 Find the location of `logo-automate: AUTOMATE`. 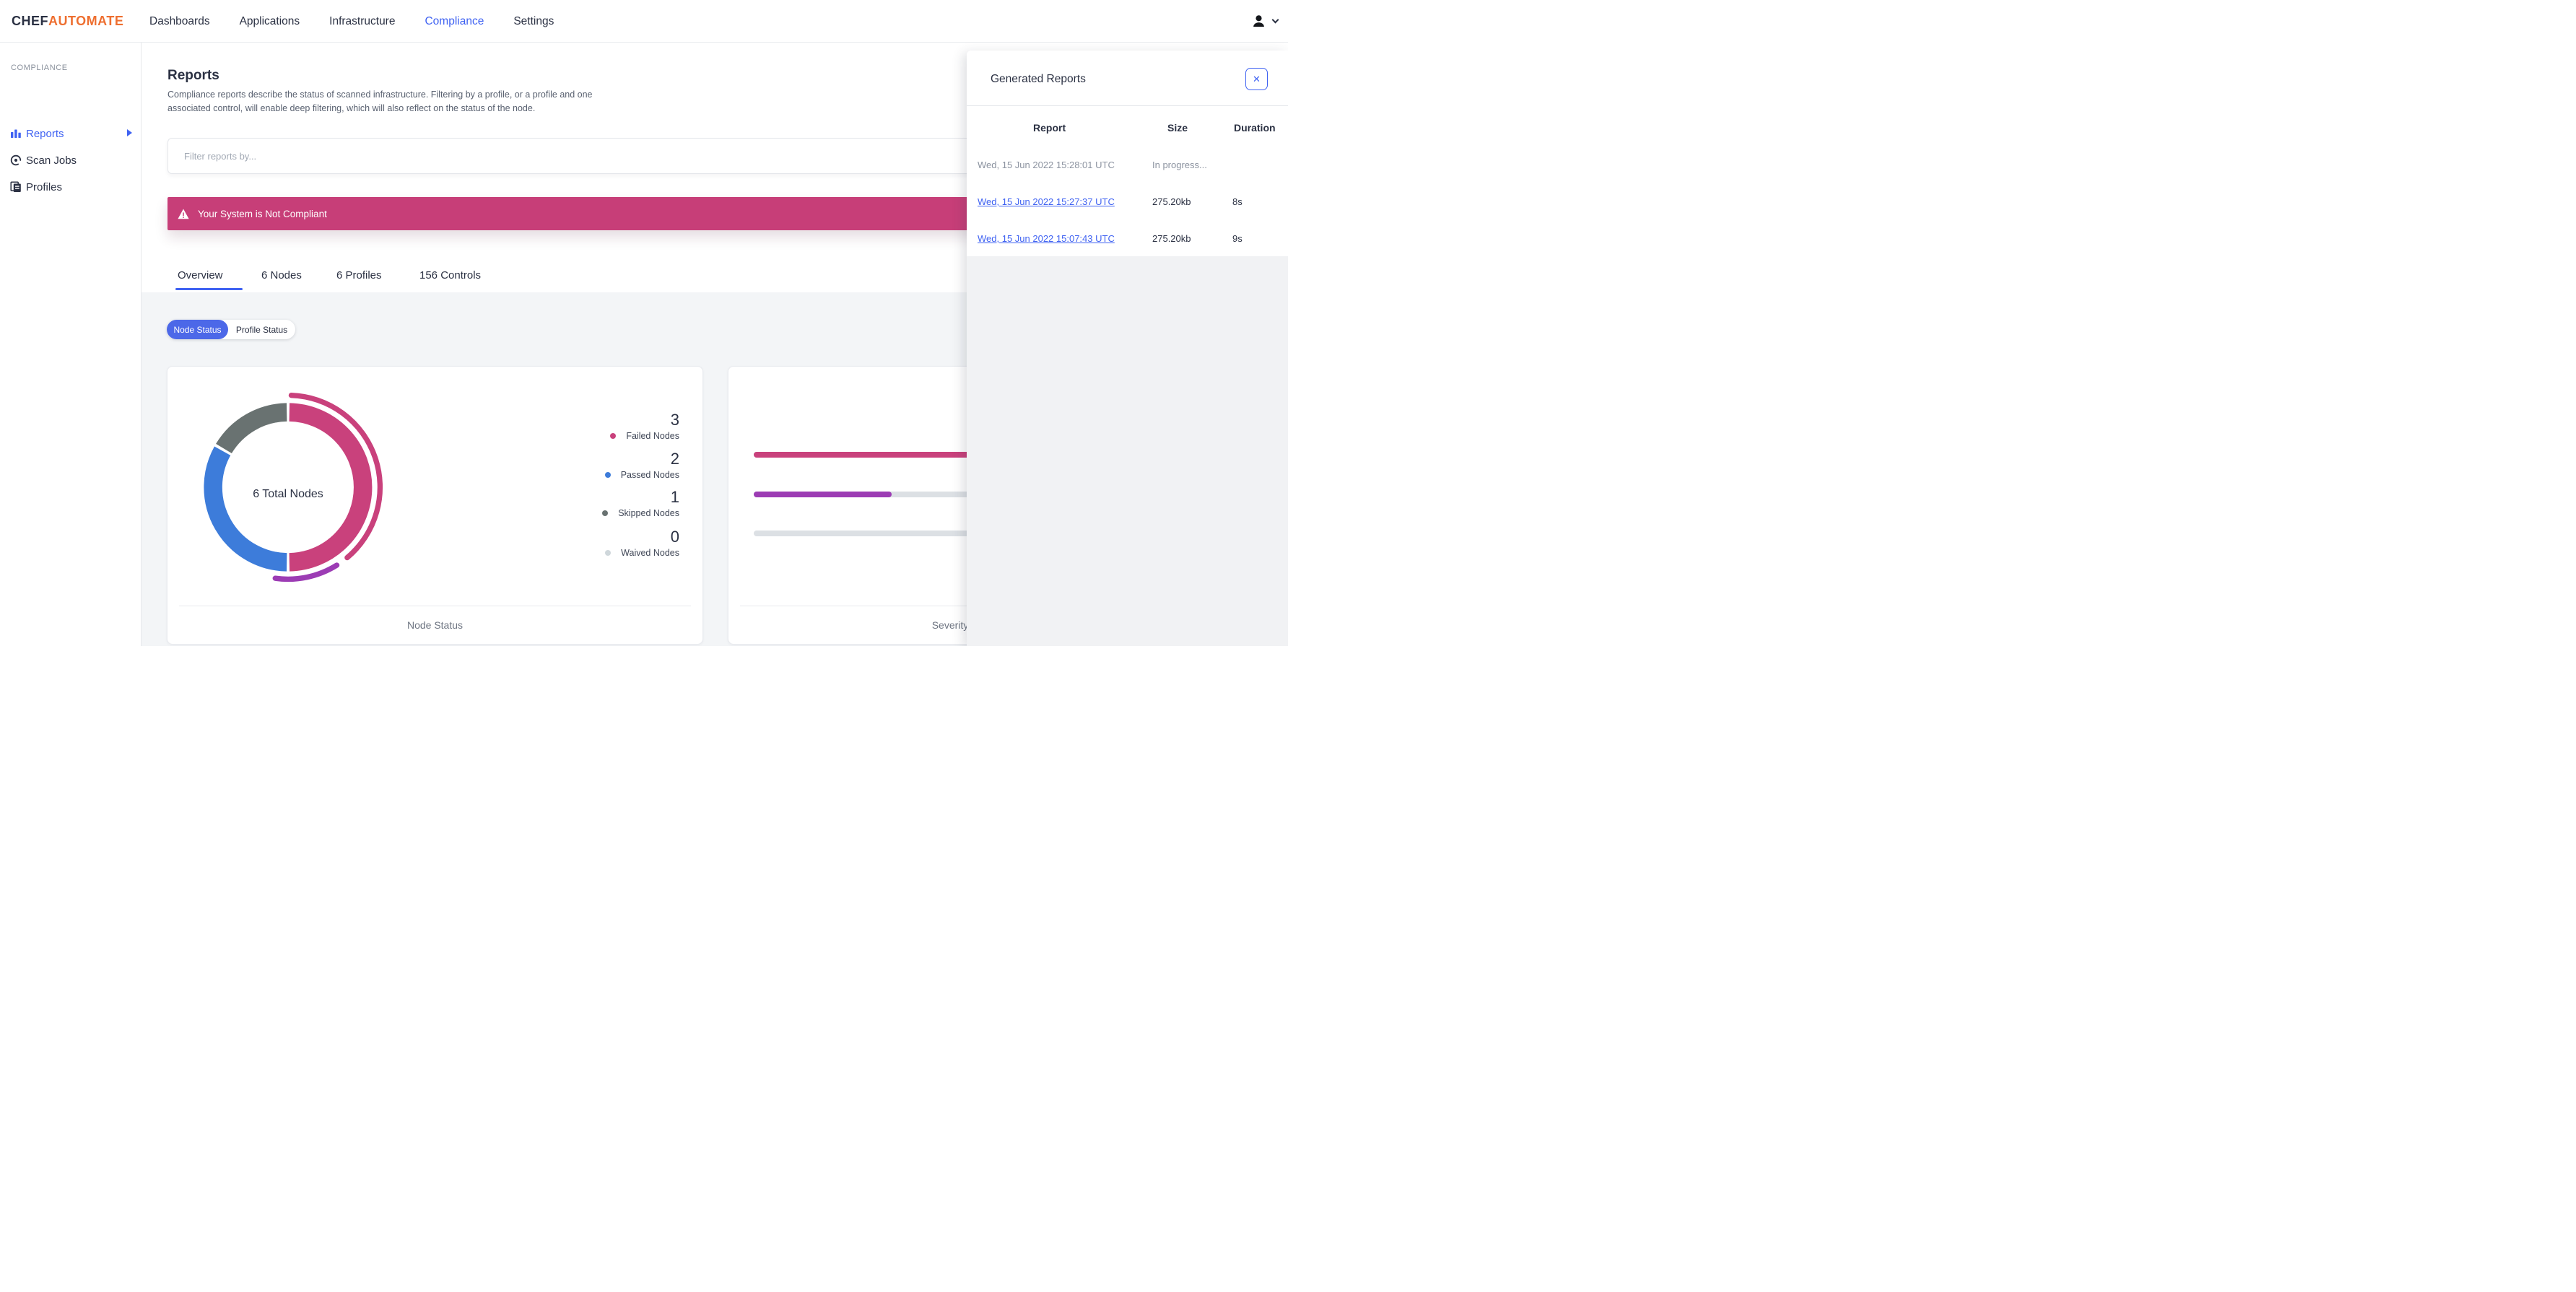

logo-automate: AUTOMATE is located at coordinates (86, 21).